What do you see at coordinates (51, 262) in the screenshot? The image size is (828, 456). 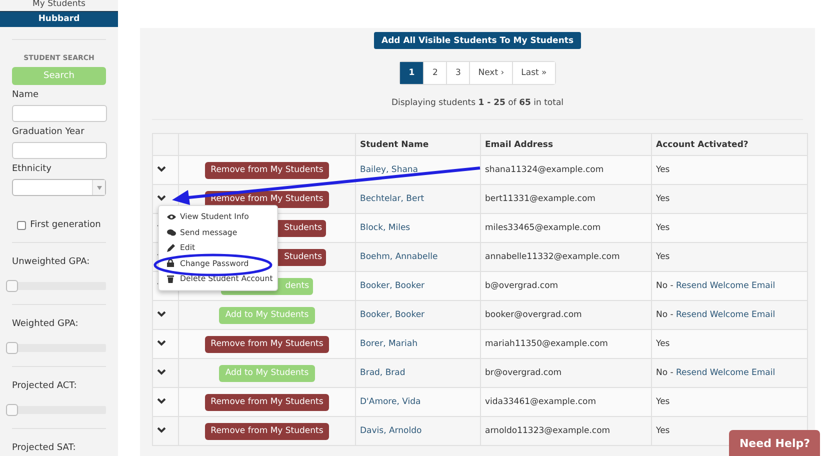 I see `slider-label: Unweighted GPA:` at bounding box center [51, 262].